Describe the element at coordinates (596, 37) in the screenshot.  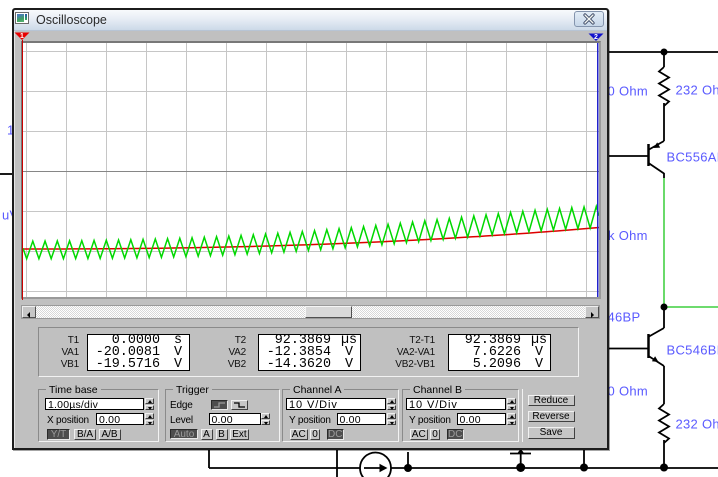
I see `svg-text: 2` at that location.